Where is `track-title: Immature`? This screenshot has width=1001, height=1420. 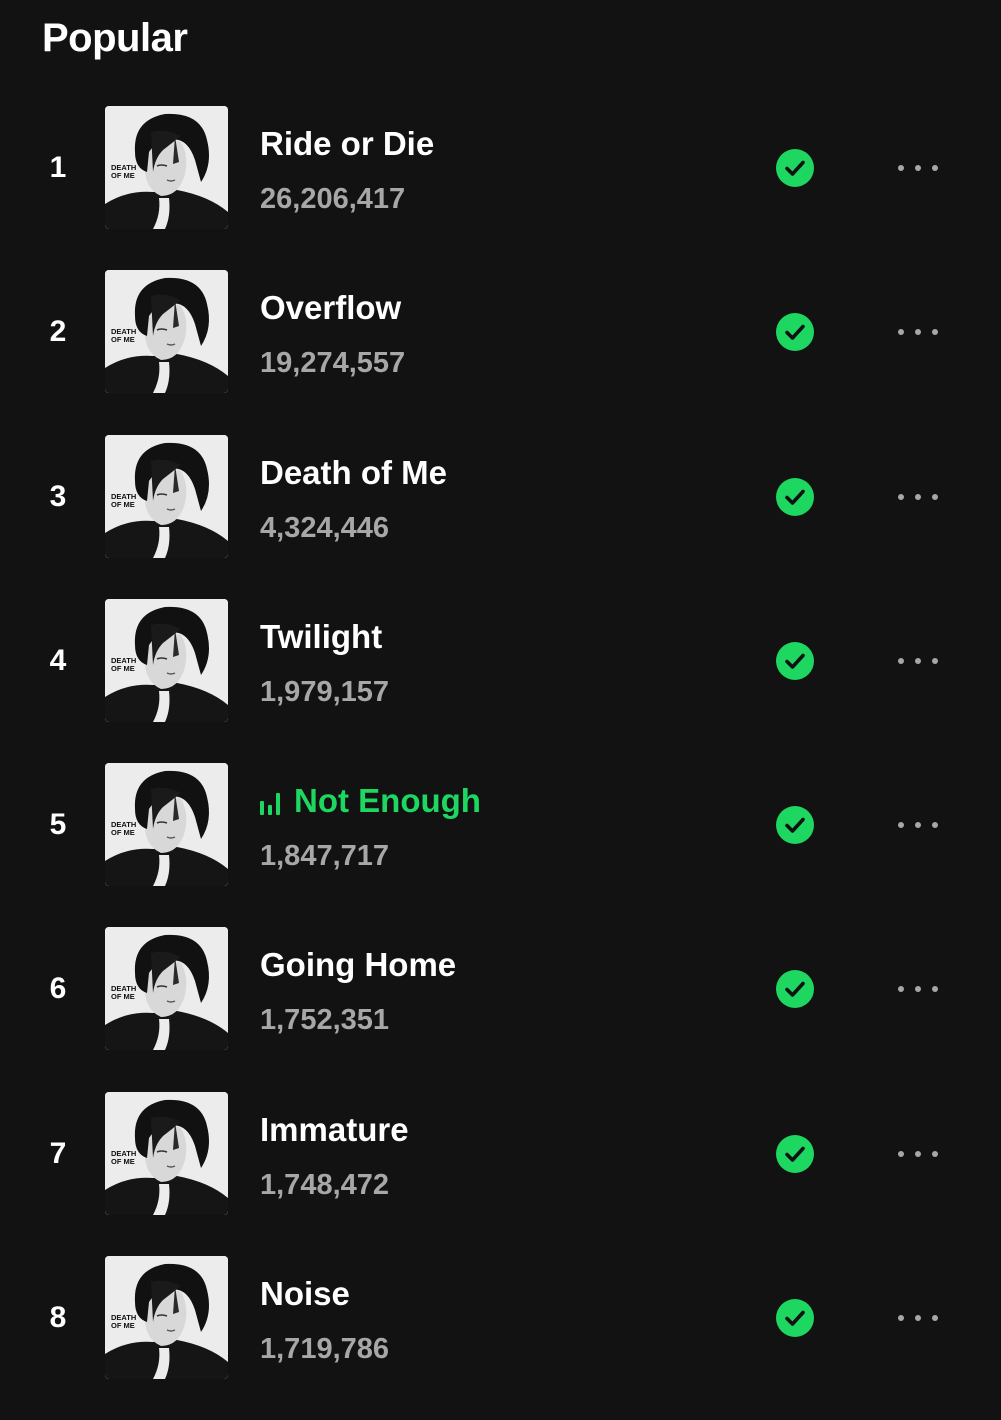
track-title: Immature is located at coordinates (334, 1130).